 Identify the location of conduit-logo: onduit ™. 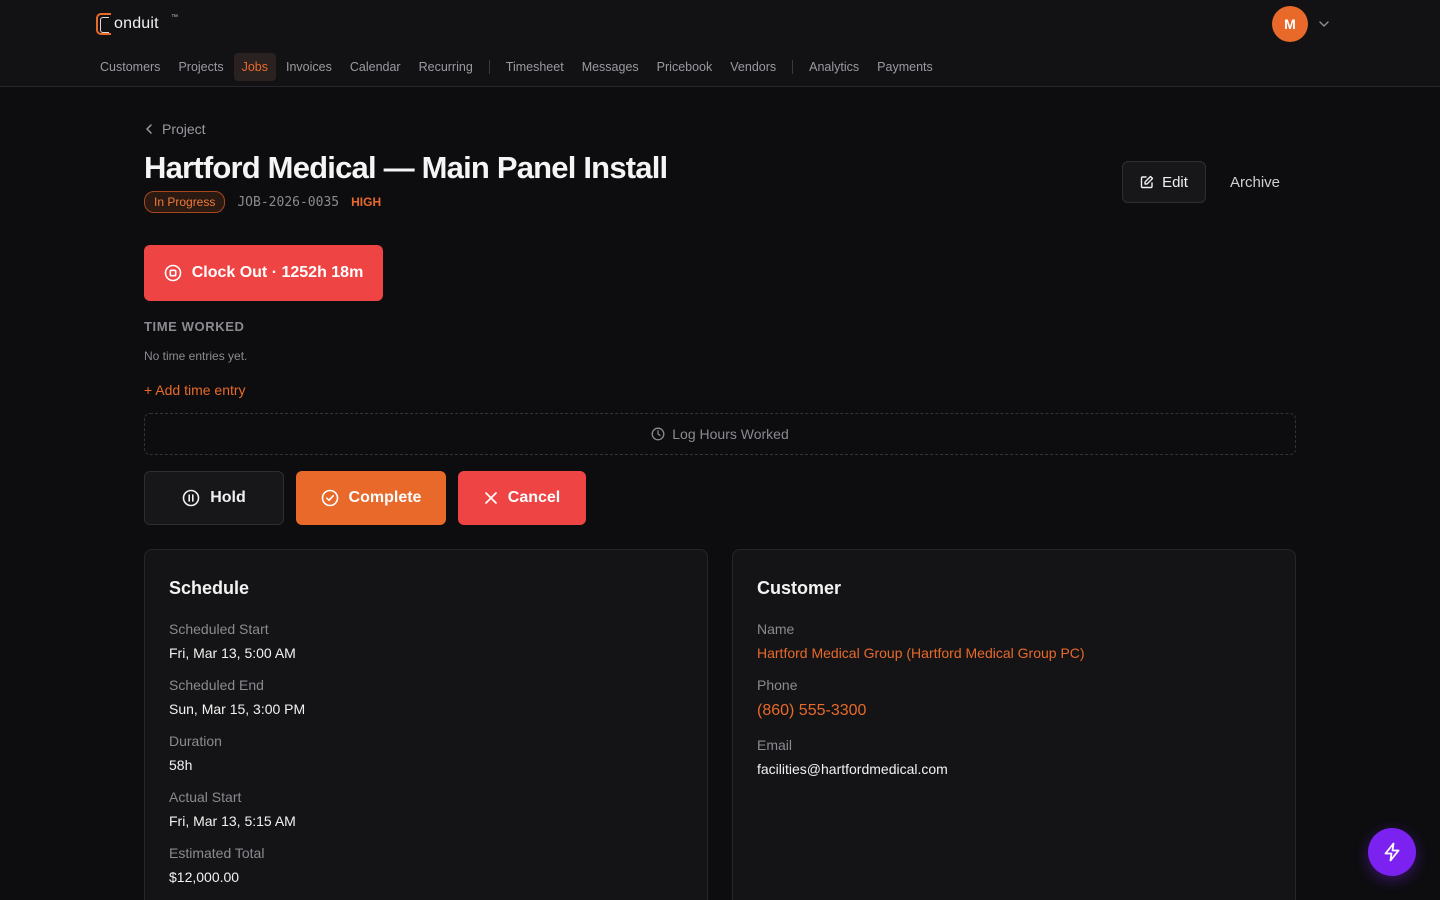
(137, 24).